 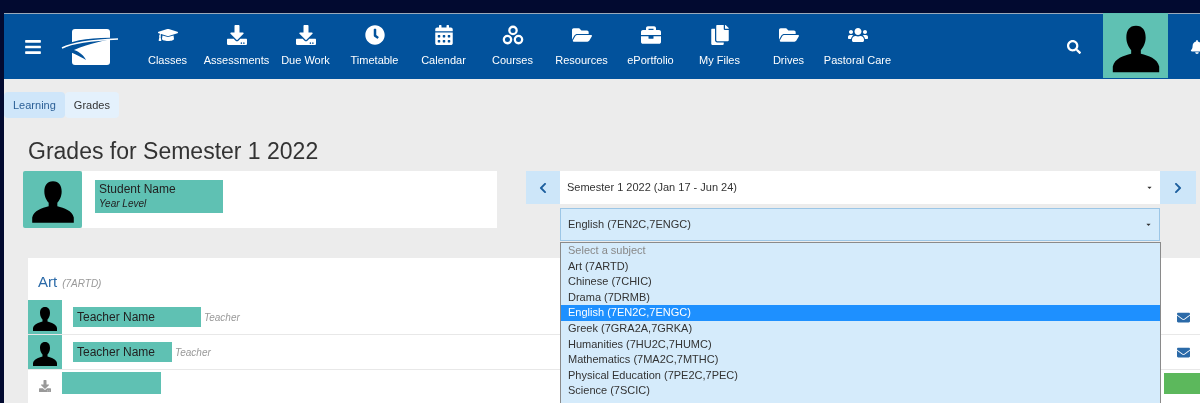 I want to click on nav-item: Calendar, so click(x=443, y=46).